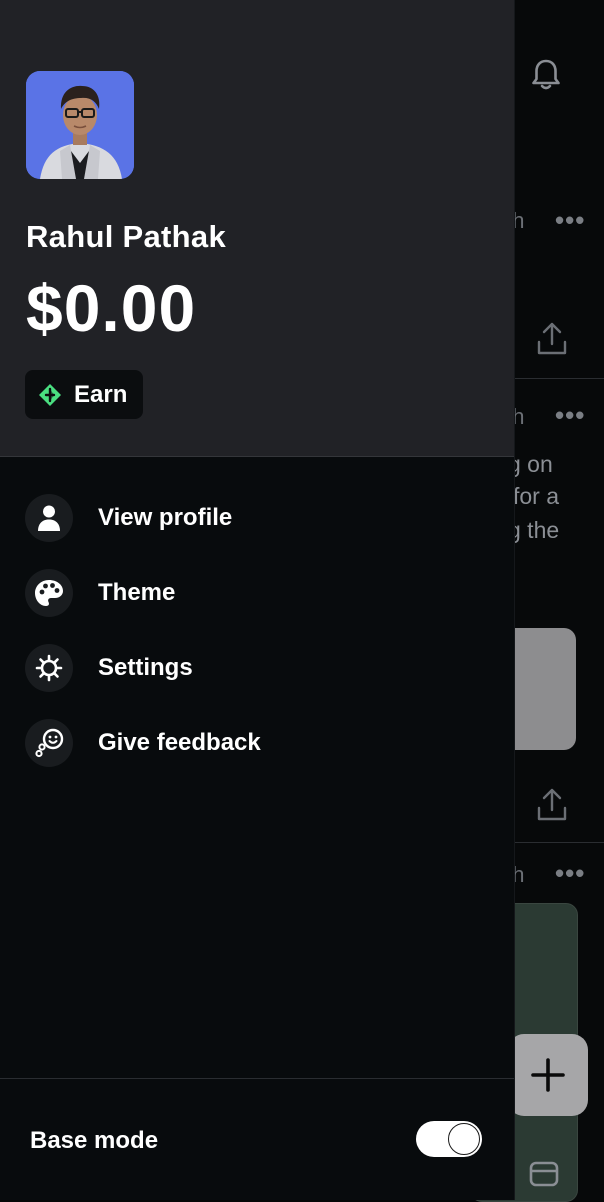  Describe the element at coordinates (101, 394) in the screenshot. I see `earn-label: Earn` at that location.